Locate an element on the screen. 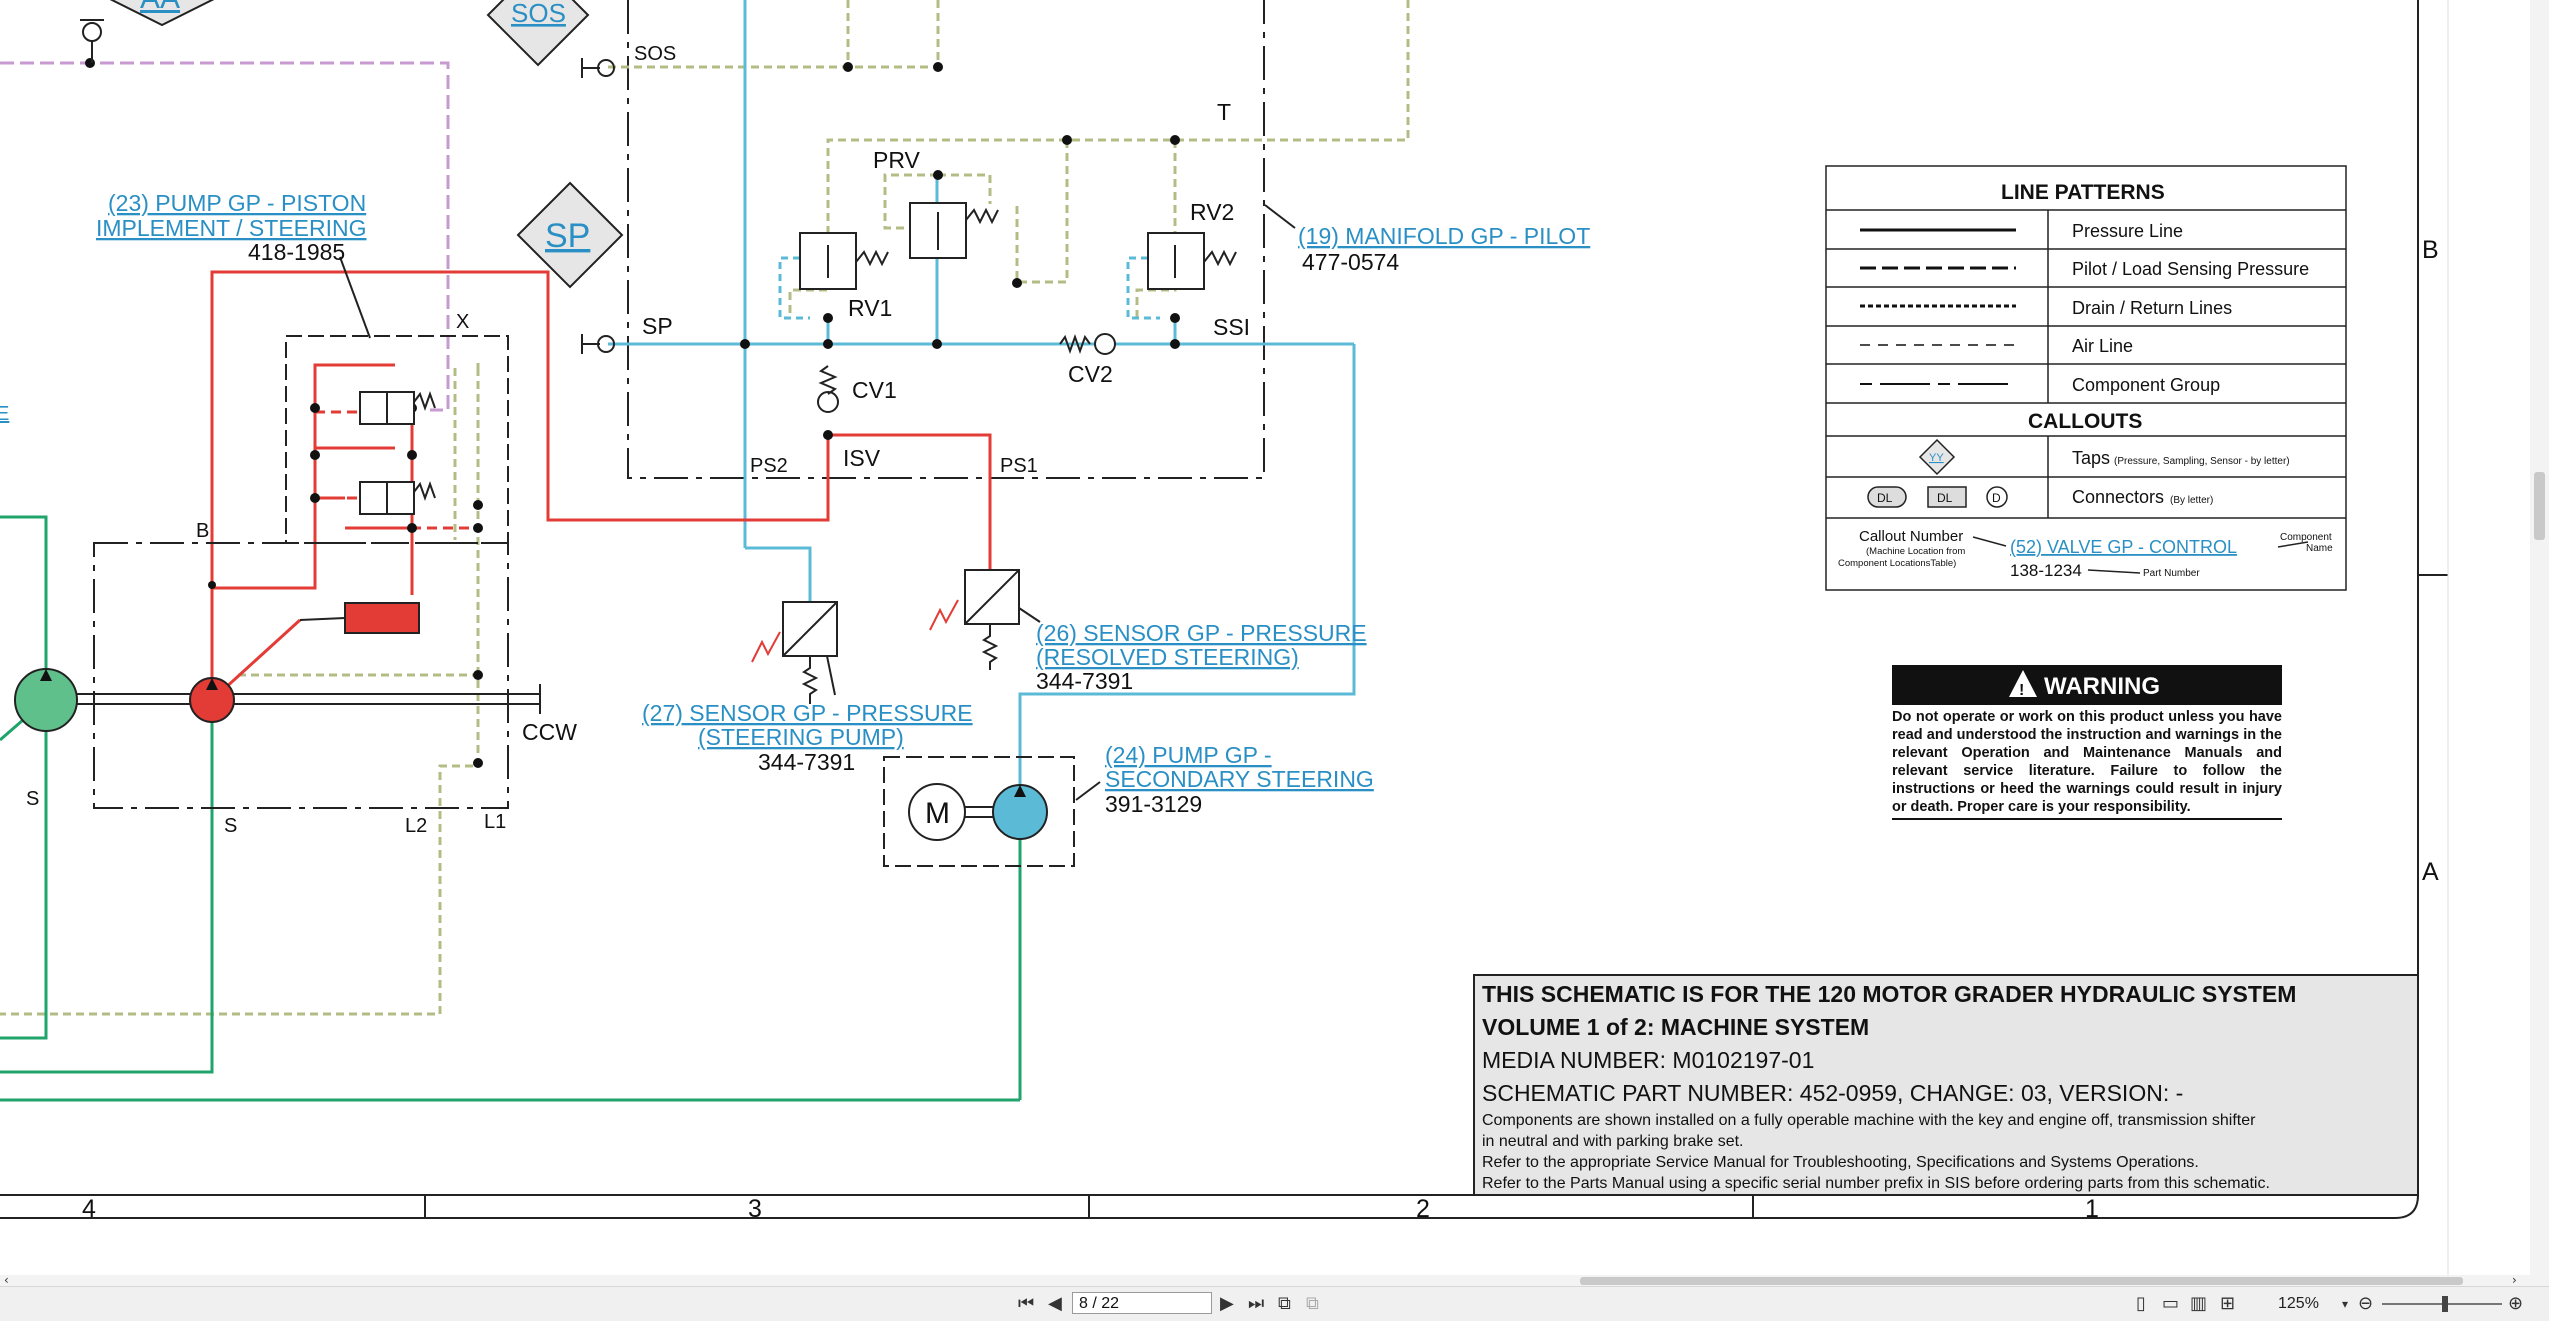  connector-symbol: DL is located at coordinates (1885, 498).